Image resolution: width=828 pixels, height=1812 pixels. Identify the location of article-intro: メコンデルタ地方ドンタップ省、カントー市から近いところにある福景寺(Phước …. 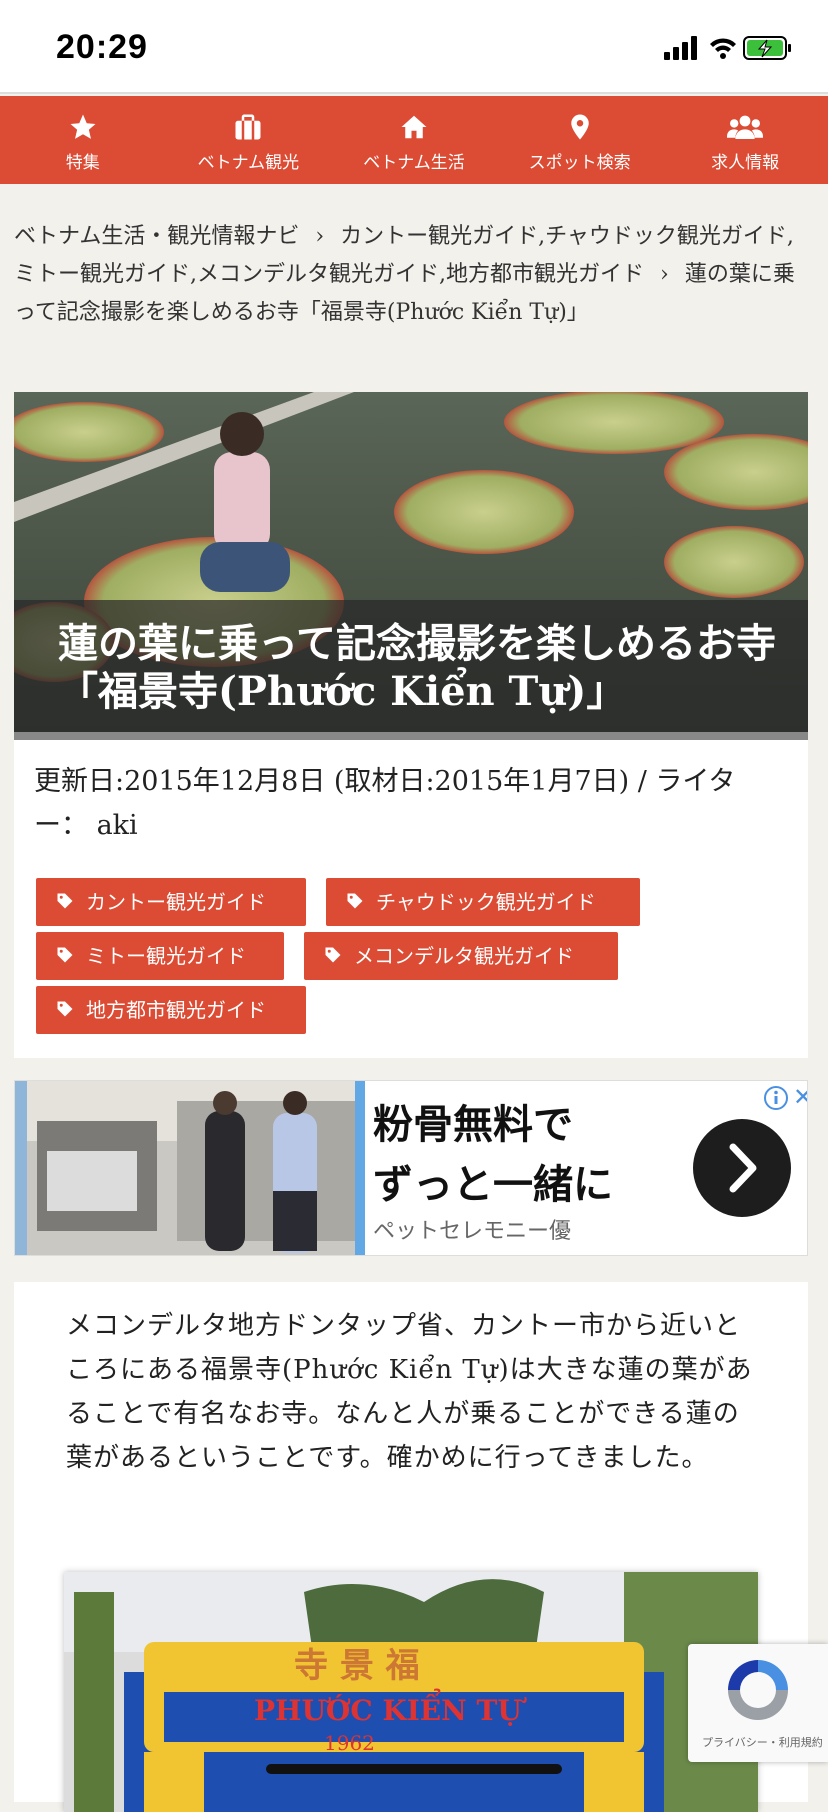
(409, 1392).